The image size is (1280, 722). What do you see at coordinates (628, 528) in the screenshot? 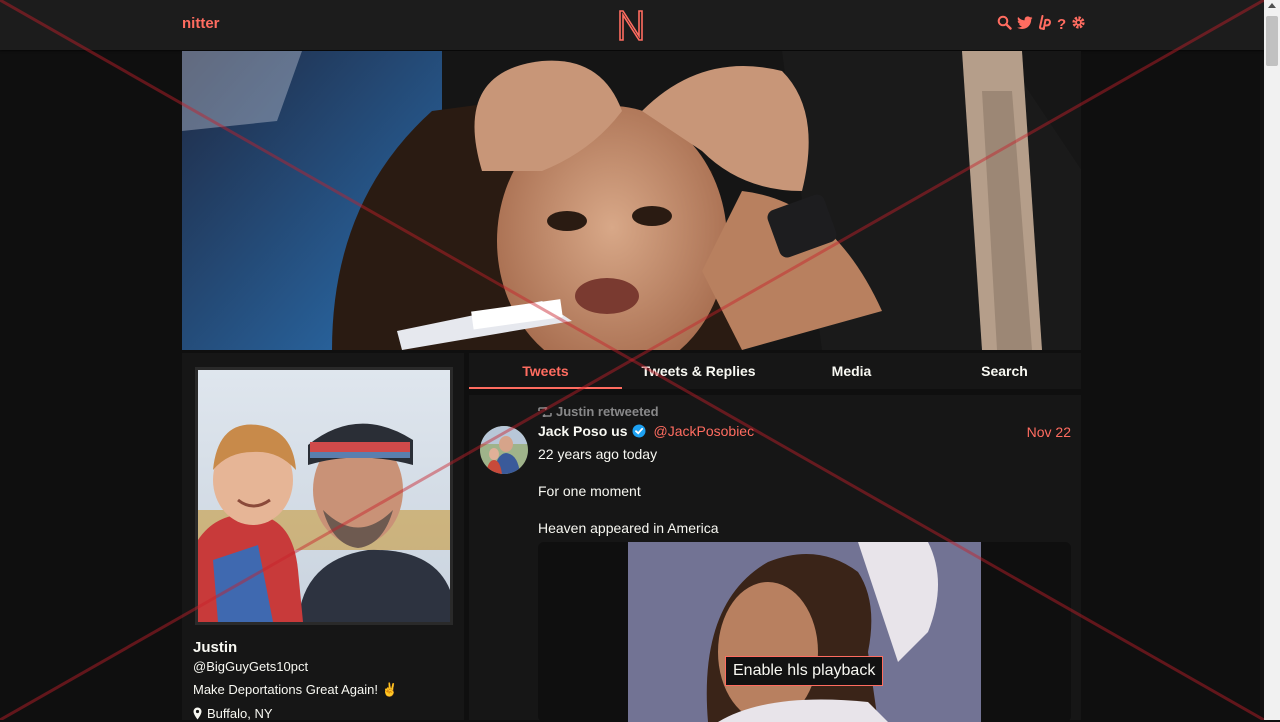
I see `tweet-line: Heaven appeared in America` at bounding box center [628, 528].